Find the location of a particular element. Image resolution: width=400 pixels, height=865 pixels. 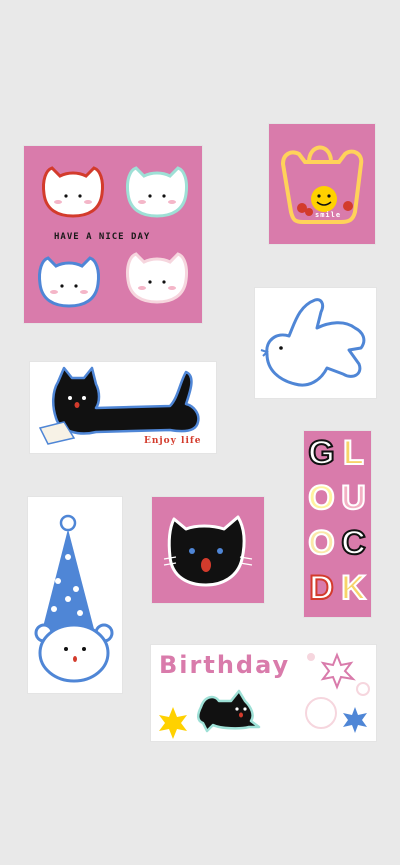

sticker-black-cat-face is located at coordinates (208, 550).